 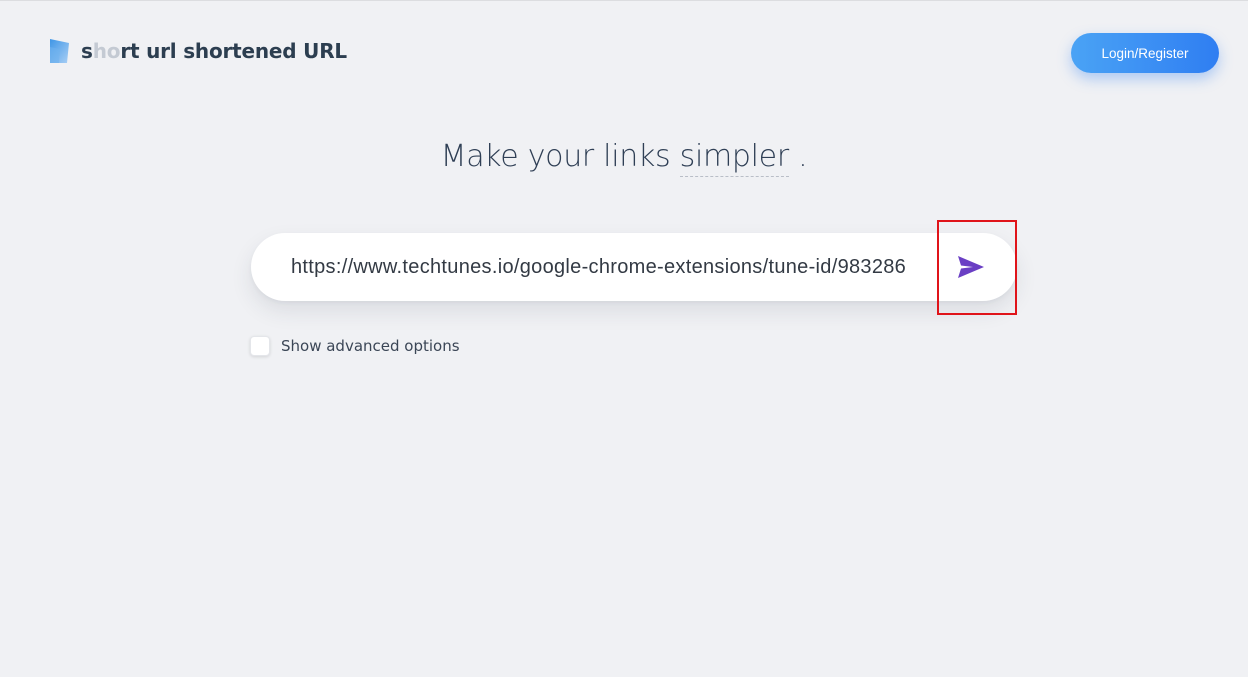 What do you see at coordinates (798, 156) in the screenshot?
I see `headline-end: .` at bounding box center [798, 156].